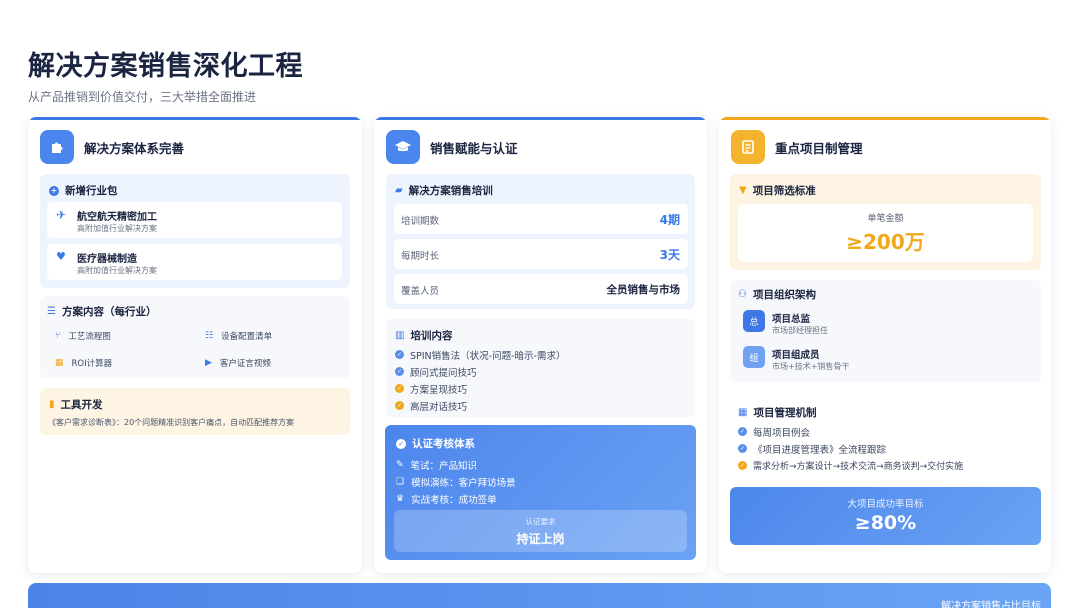 The image size is (1080, 608). Describe the element at coordinates (774, 433) in the screenshot. I see `mech-item: ✓ 每周项目例会` at that location.